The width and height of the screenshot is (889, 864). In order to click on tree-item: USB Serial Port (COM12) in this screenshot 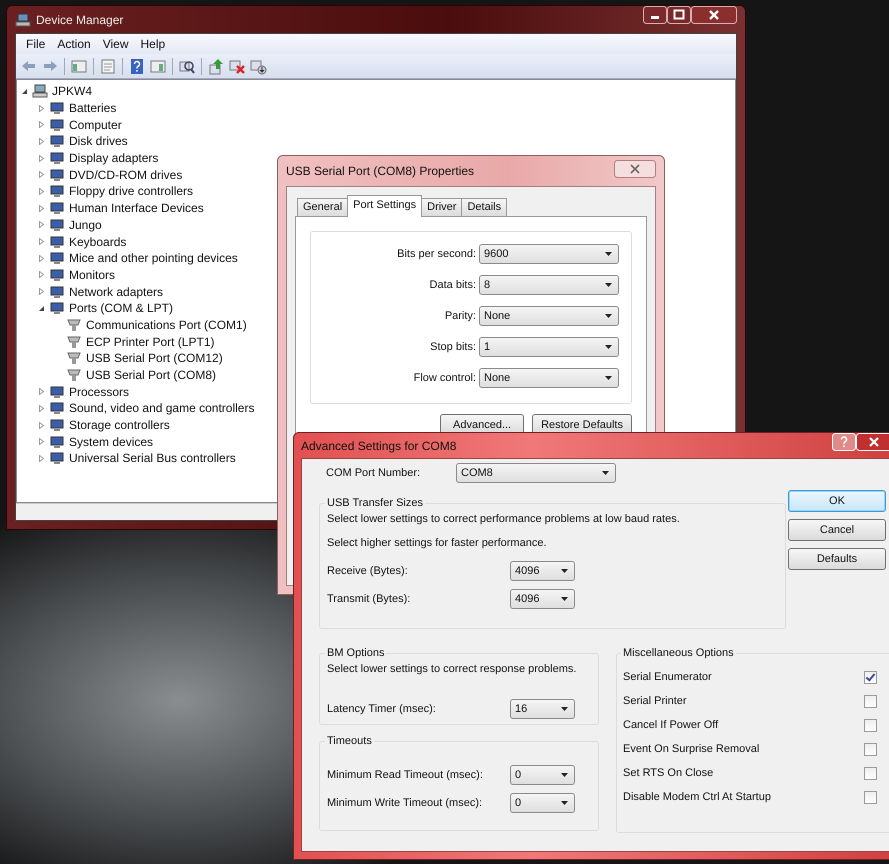, I will do `click(154, 358)`.